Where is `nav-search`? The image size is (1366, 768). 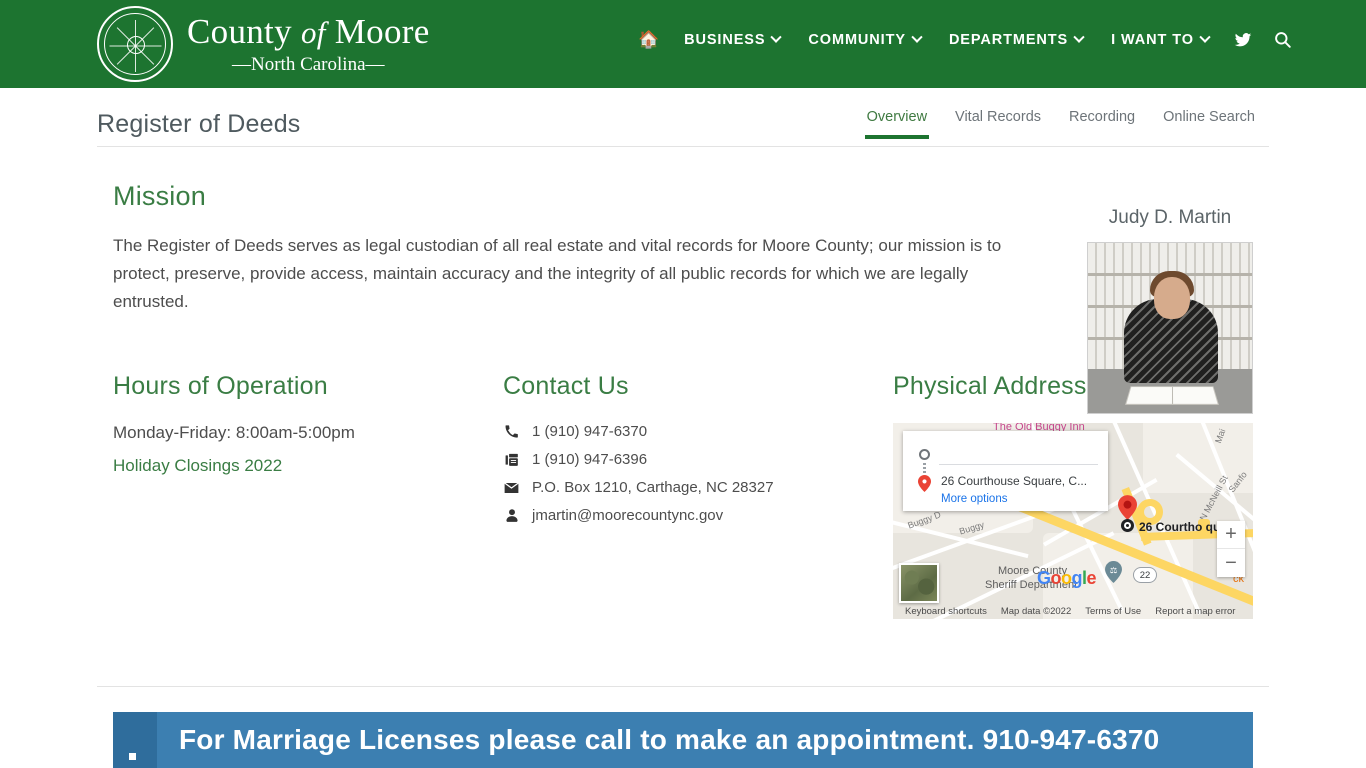
nav-search is located at coordinates (1282, 39).